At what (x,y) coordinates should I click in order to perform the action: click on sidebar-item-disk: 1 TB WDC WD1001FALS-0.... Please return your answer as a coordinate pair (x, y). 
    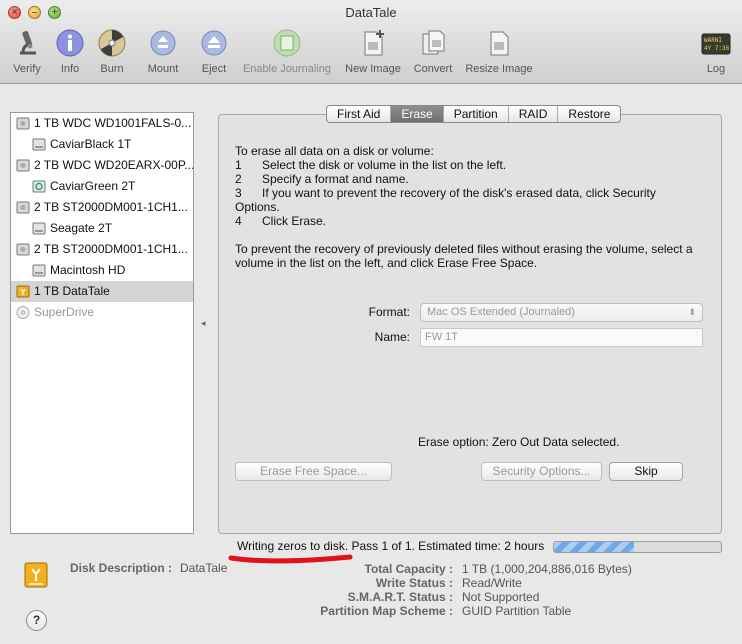
    Looking at the image, I should click on (102, 123).